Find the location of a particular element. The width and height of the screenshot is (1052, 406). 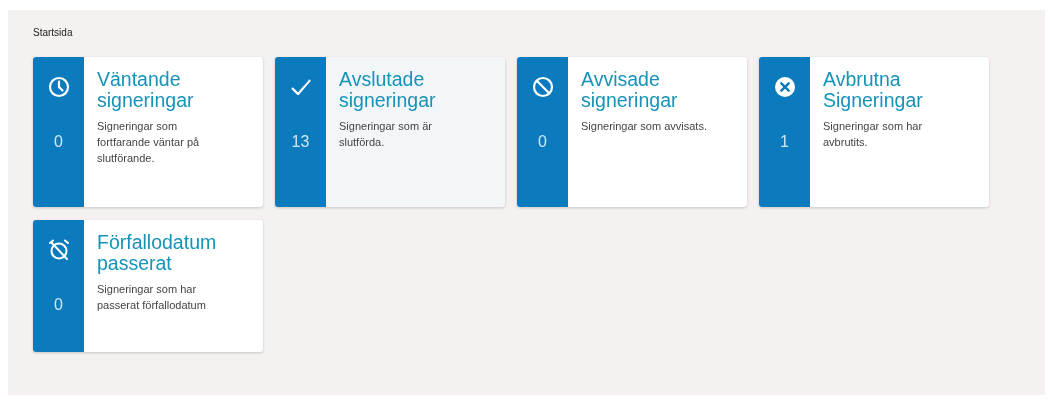

alarm-off-icon is located at coordinates (58, 250).